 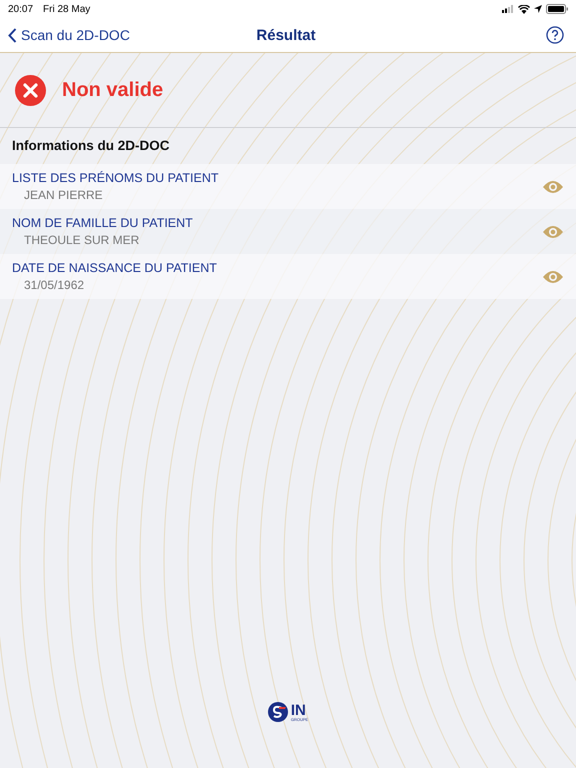 What do you see at coordinates (81, 240) in the screenshot?
I see `field-value: THEOULE SUR MER` at bounding box center [81, 240].